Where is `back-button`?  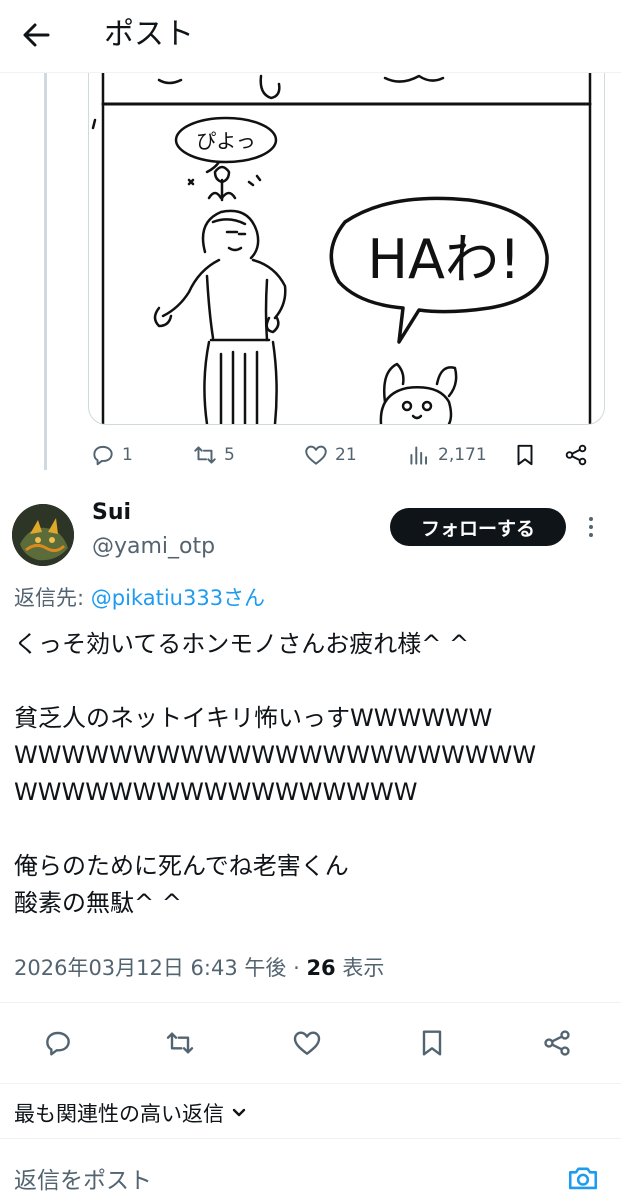 back-button is located at coordinates (37, 35).